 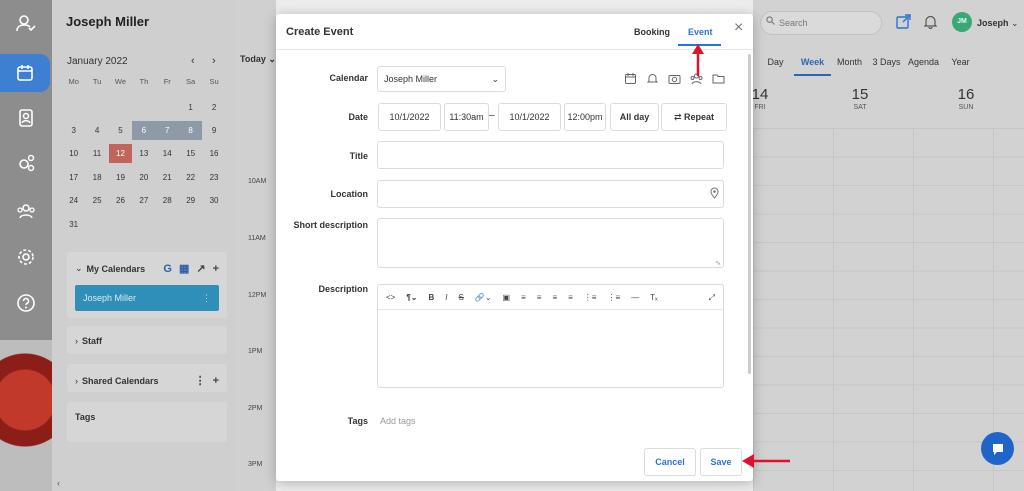 What do you see at coordinates (674, 78) in the screenshot?
I see `camera-icon` at bounding box center [674, 78].